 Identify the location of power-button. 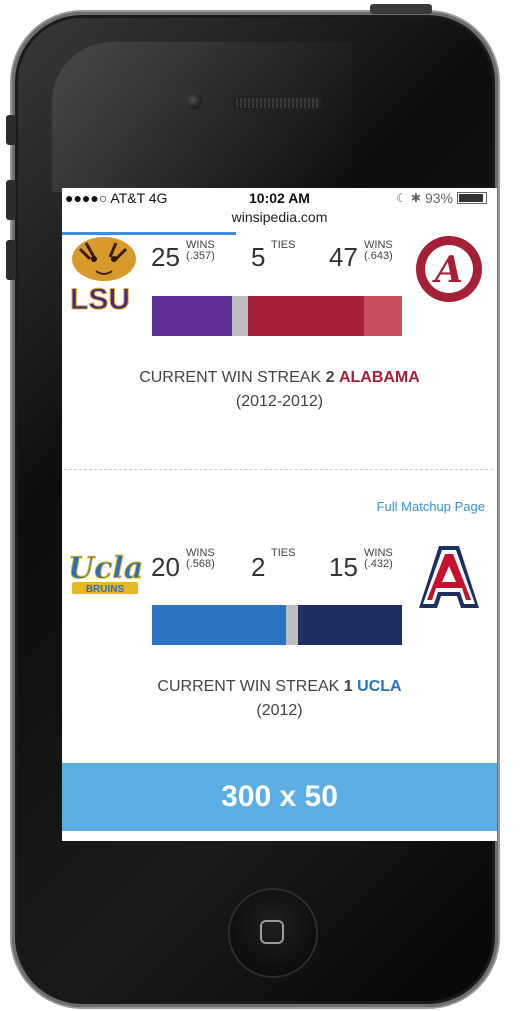
(401, 9).